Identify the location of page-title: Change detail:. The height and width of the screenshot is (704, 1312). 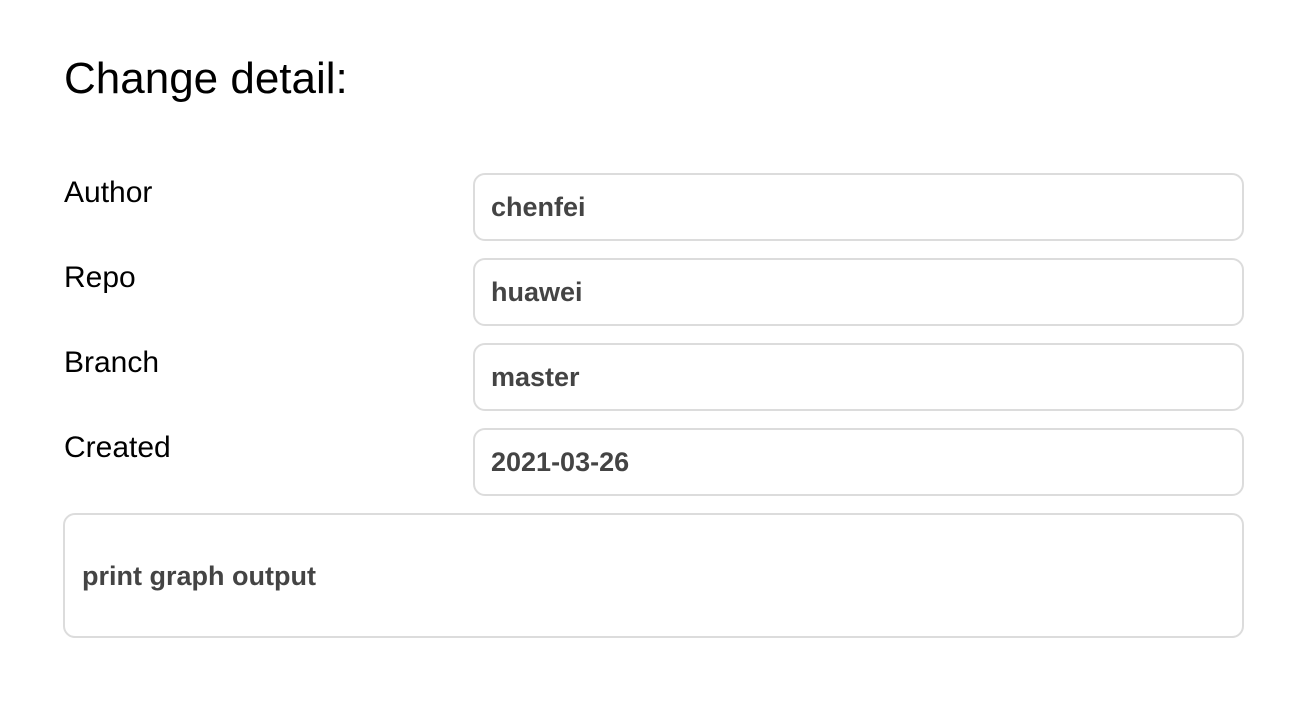
(206, 78).